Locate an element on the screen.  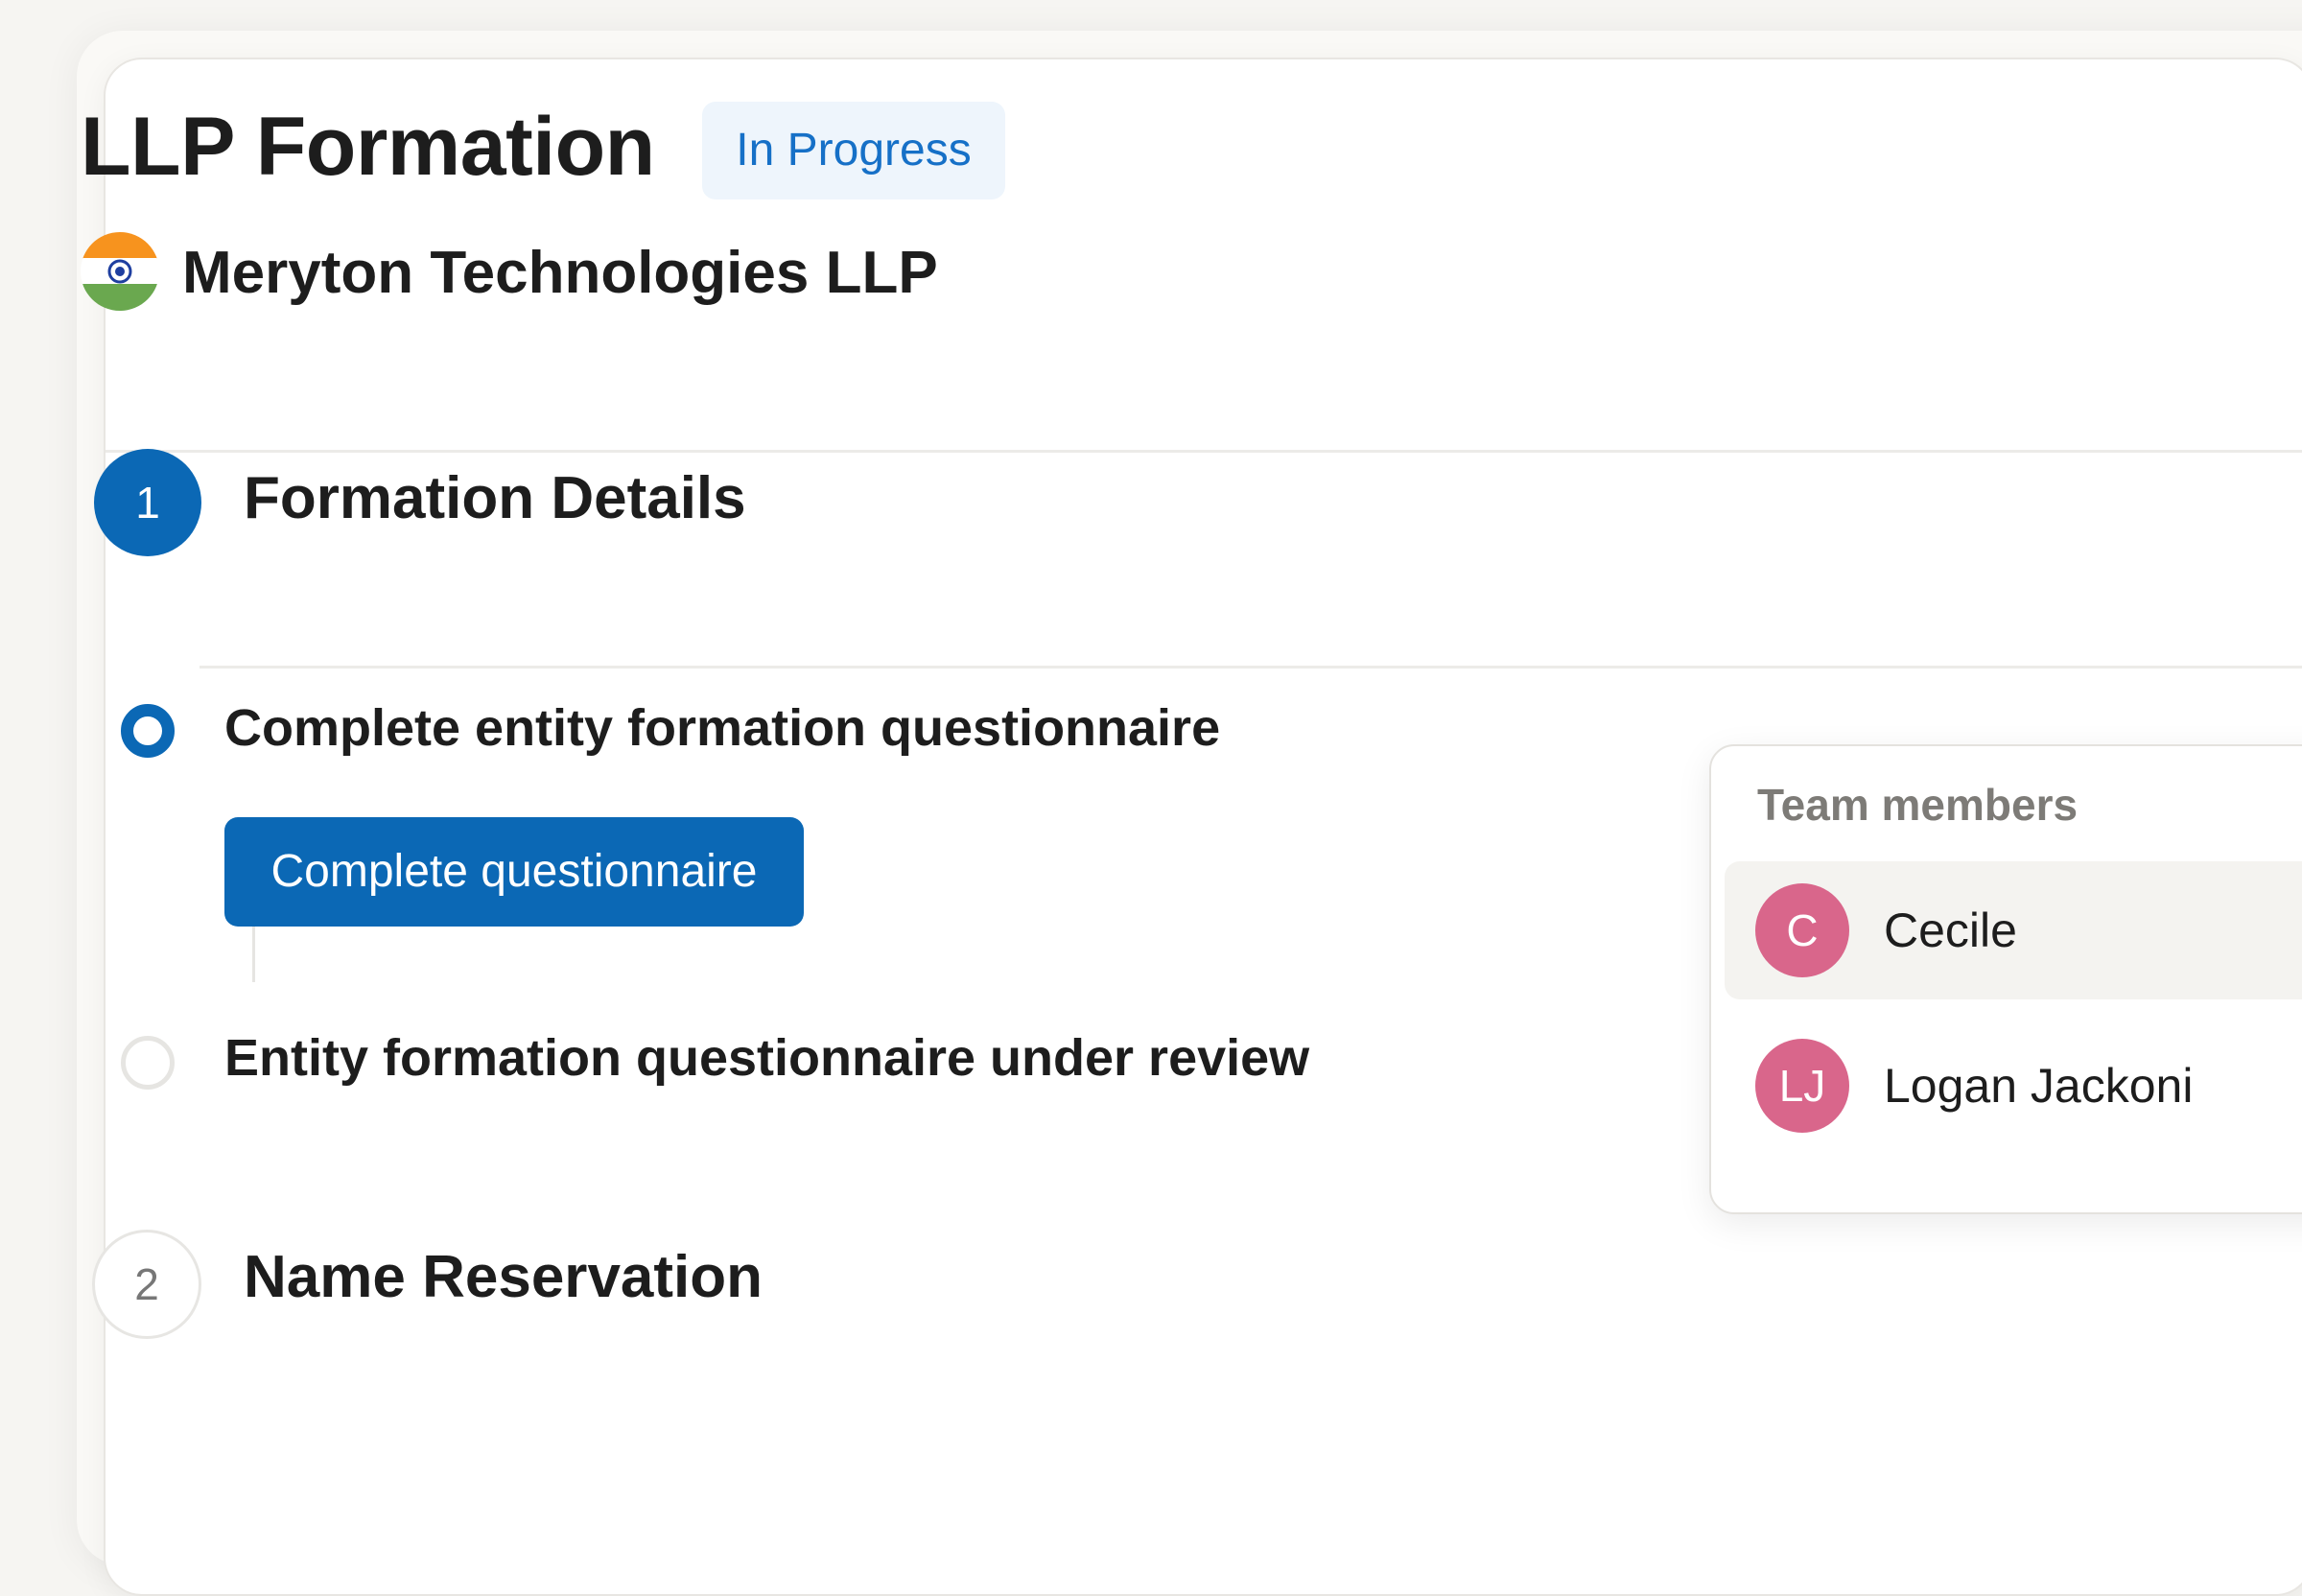
task-1-status-radio is located at coordinates (148, 731).